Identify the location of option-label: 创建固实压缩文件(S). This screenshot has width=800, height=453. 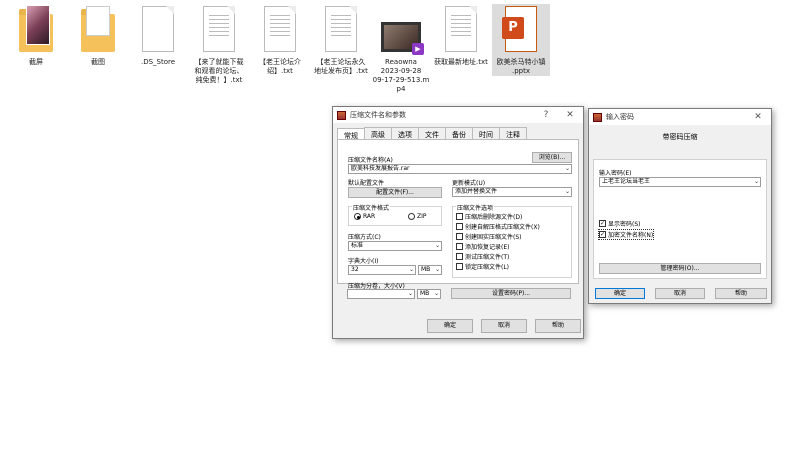
(493, 237).